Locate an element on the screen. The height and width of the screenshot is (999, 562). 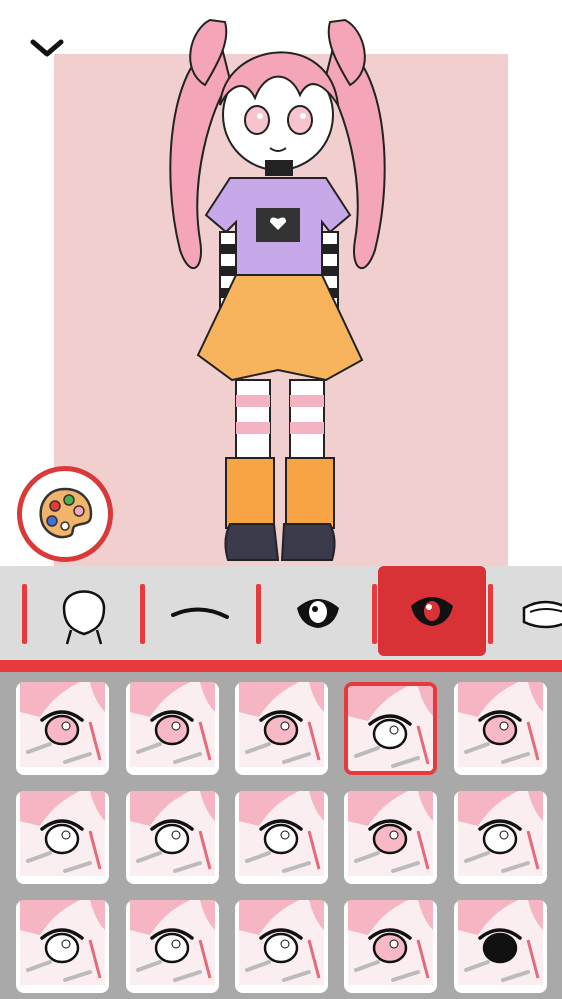
category-bar is located at coordinates (281, 613).